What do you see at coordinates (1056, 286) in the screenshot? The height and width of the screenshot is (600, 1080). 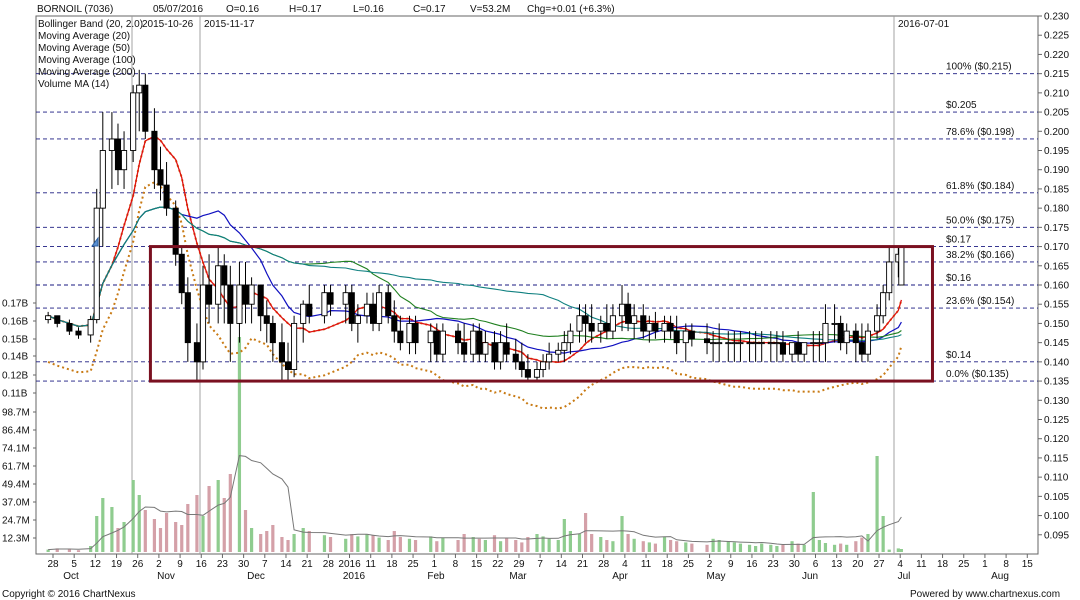 I see `price-tick-label: 0.160` at bounding box center [1056, 286].